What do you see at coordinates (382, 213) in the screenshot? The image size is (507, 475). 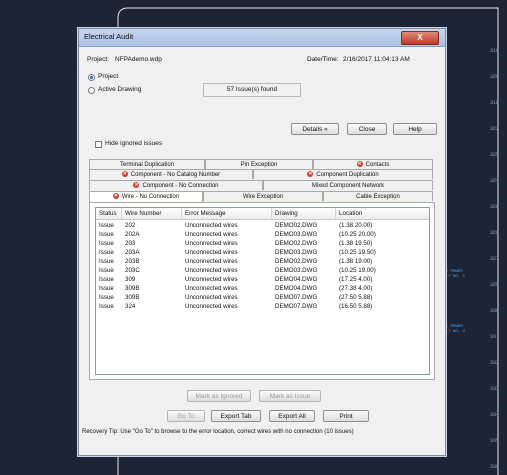 I see `column-header-location: Location` at bounding box center [382, 213].